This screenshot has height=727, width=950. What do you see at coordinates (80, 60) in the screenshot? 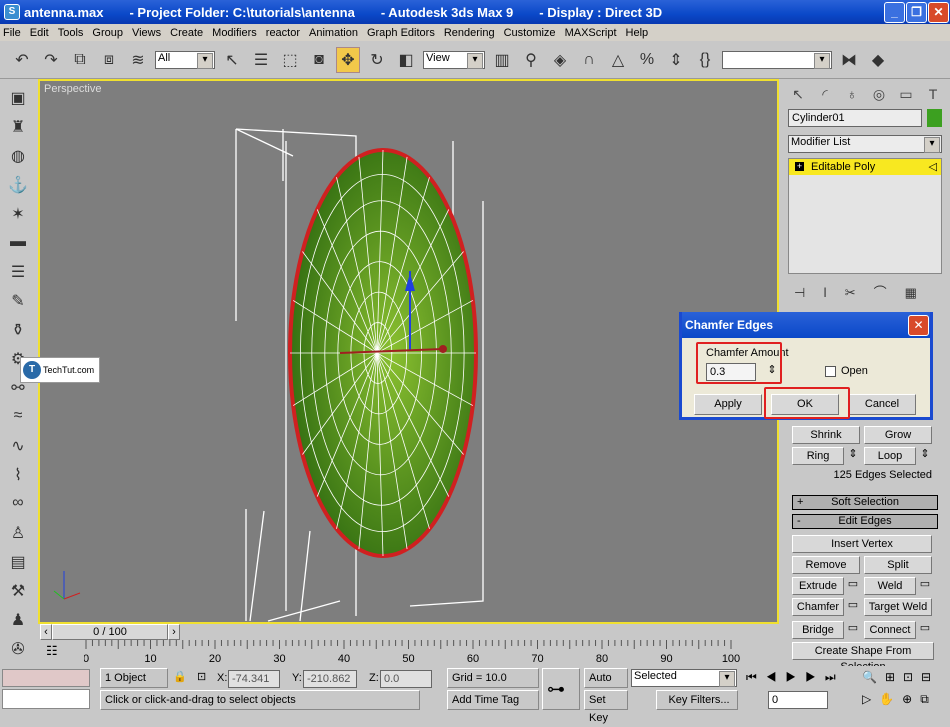
I see `link-icon: ⧉` at bounding box center [80, 60].